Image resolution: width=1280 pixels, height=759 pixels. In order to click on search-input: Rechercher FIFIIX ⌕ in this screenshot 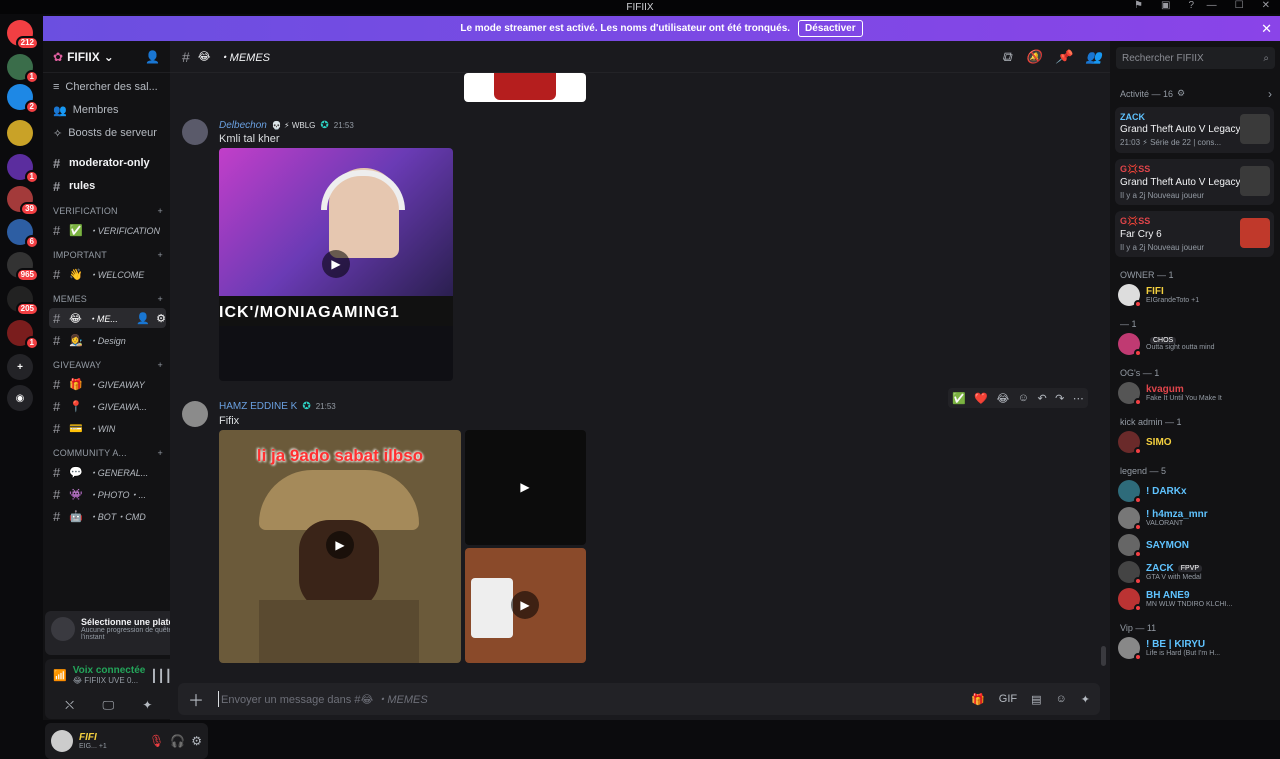, I will do `click(1195, 58)`.